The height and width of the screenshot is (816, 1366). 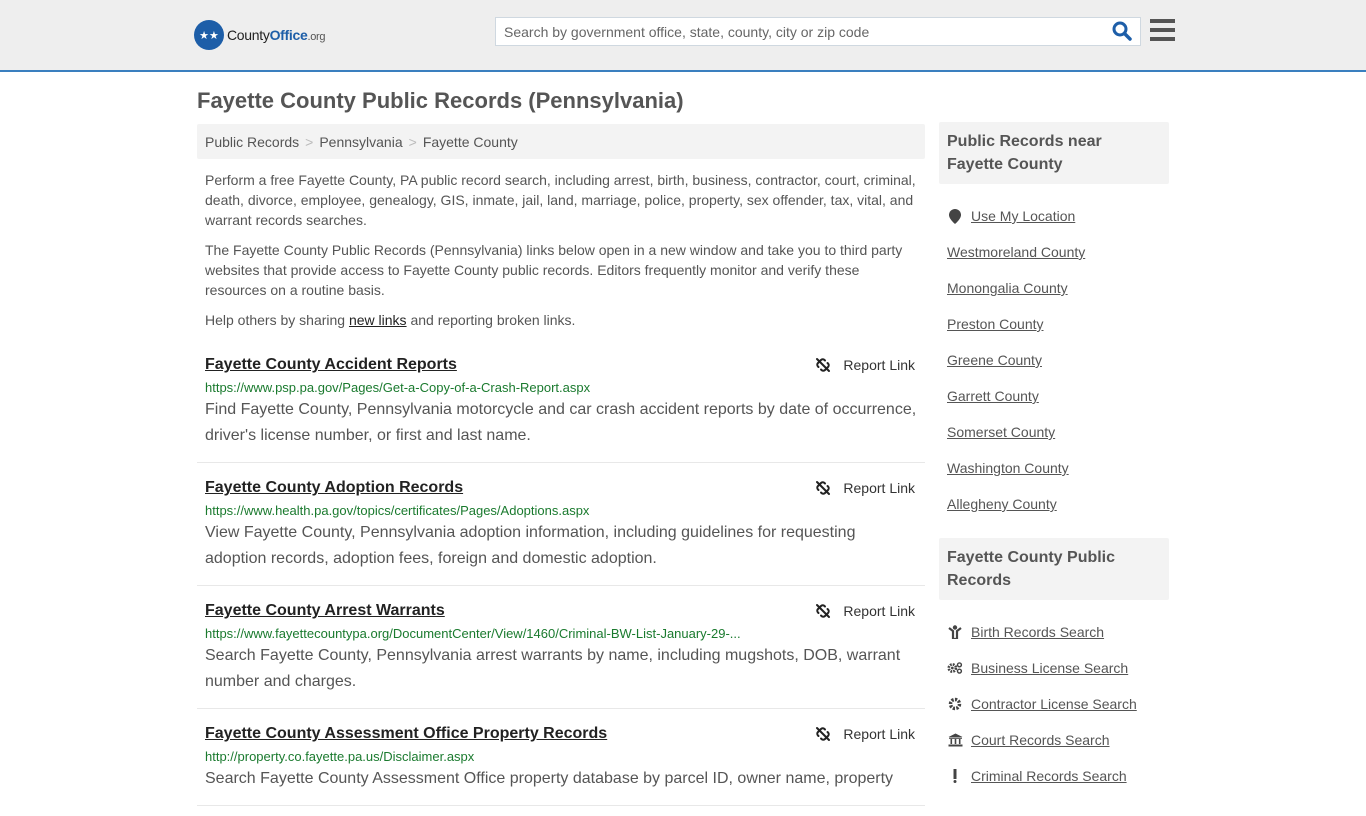 What do you see at coordinates (360, 142) in the screenshot?
I see `breadcrumb-pennsylvania: Pennsylvania` at bounding box center [360, 142].